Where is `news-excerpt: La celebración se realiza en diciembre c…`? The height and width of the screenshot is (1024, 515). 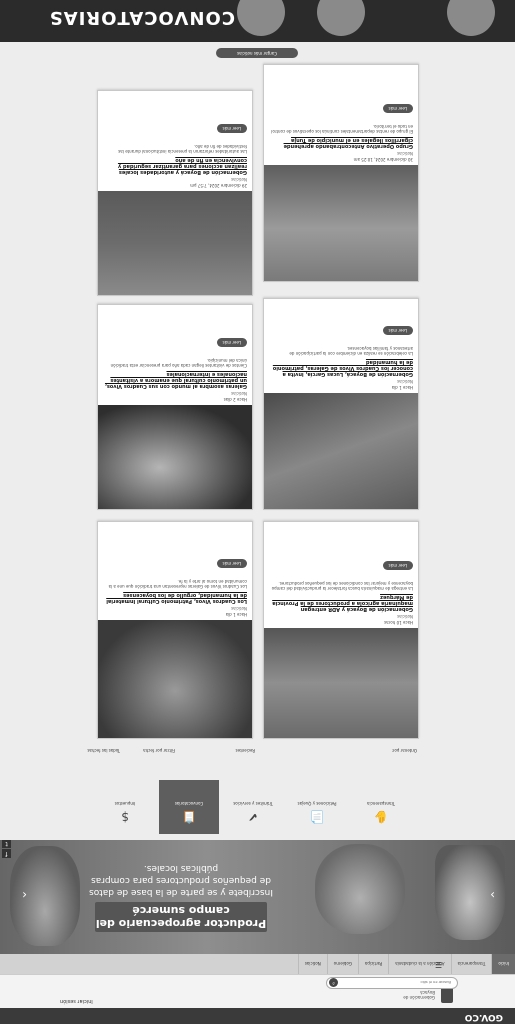
news-excerpt: La celebración se realiza en diciembre c… is located at coordinates (351, 351).